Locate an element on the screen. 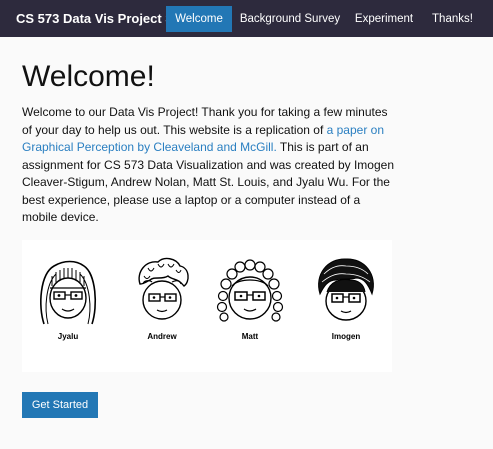  nav-thanks: Thanks! is located at coordinates (452, 19).